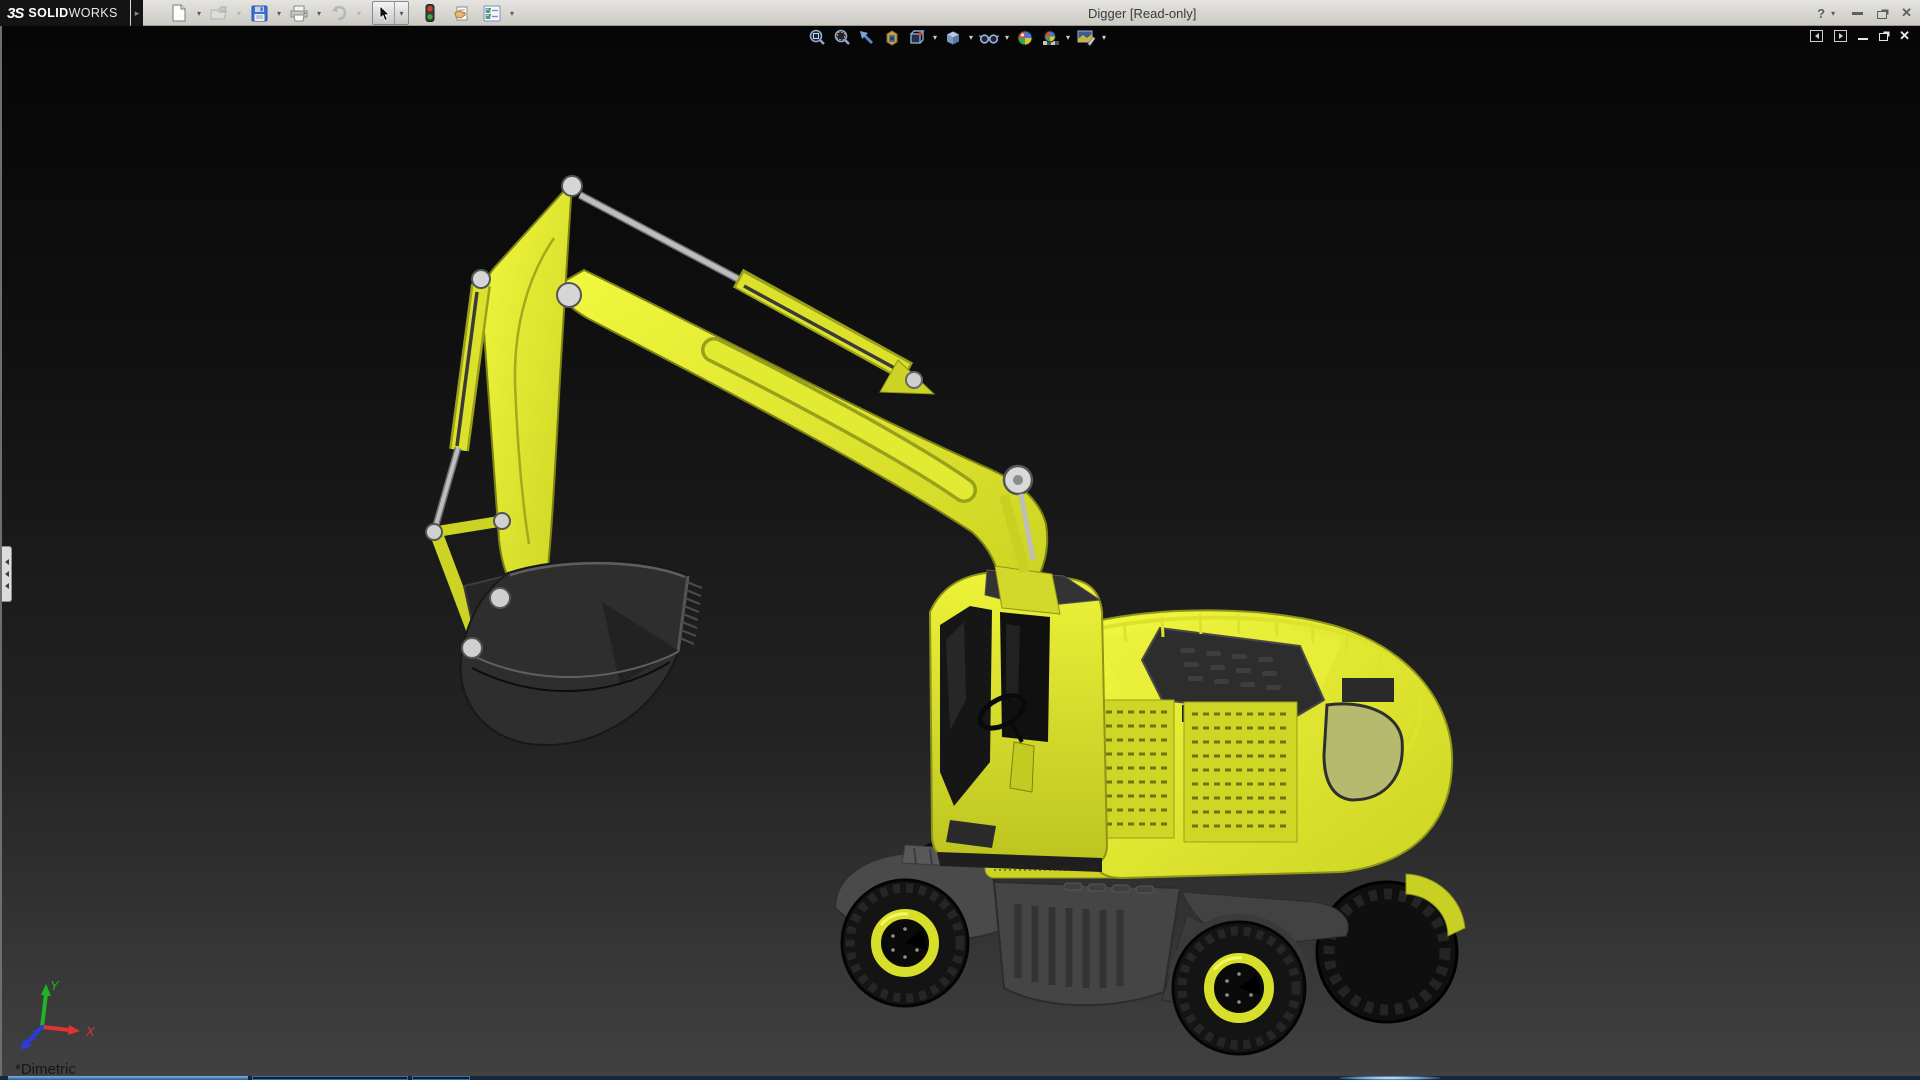 The height and width of the screenshot is (1080, 1920). Describe the element at coordinates (401, 13) in the screenshot. I see `select-dropdown-caret: ▾` at that location.